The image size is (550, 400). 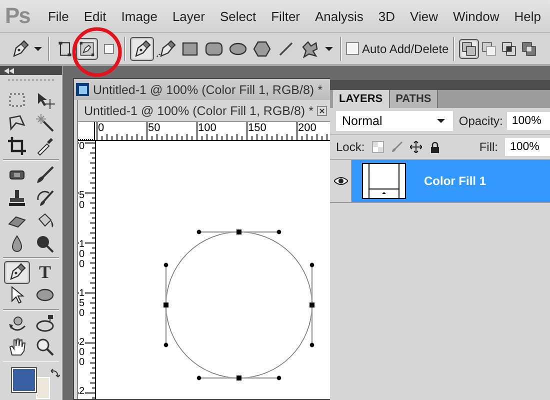 I want to click on orbit-3d-icon, so click(x=45, y=324).